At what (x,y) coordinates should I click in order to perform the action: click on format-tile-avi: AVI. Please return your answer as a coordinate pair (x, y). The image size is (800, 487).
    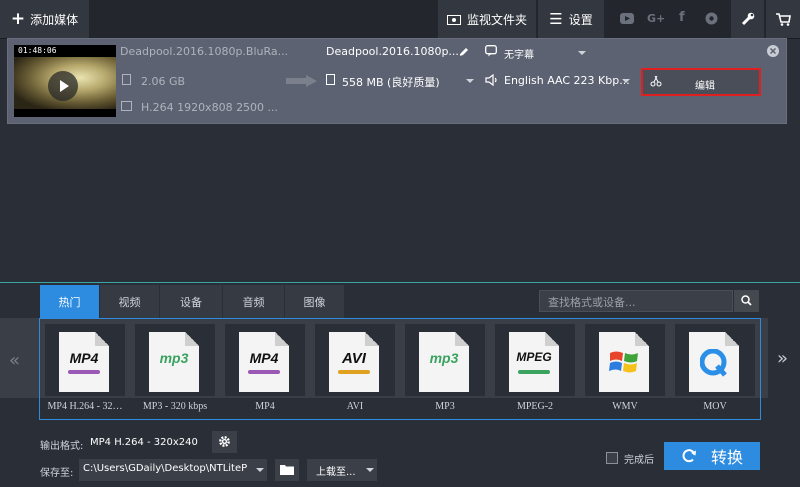
    Looking at the image, I should click on (355, 360).